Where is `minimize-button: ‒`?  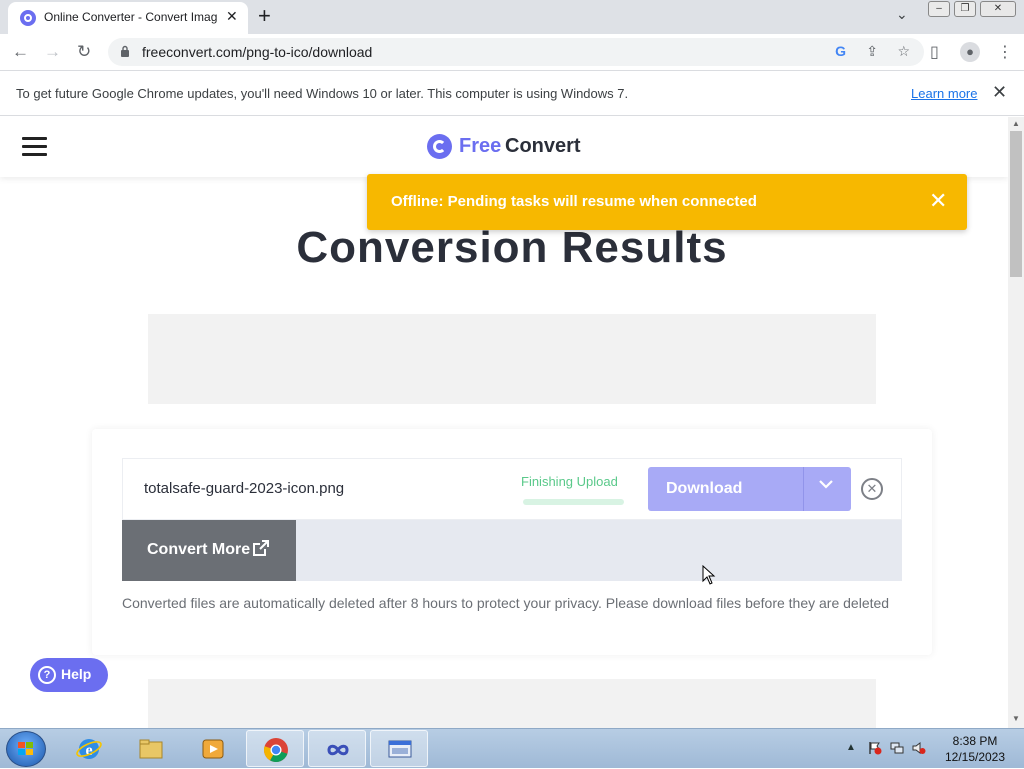 minimize-button: ‒ is located at coordinates (939, 9).